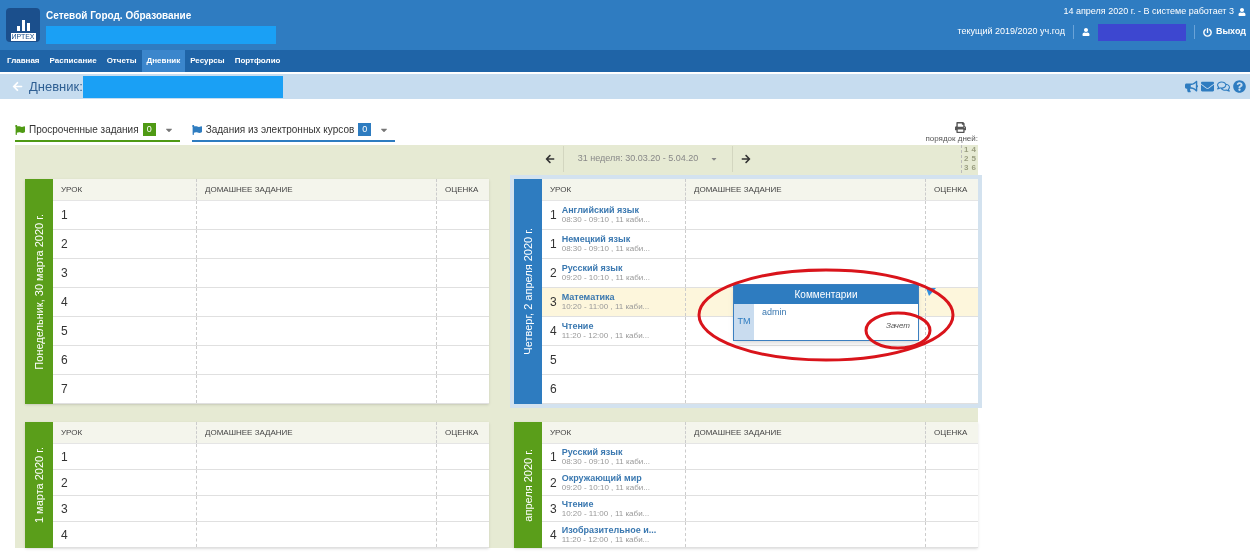  What do you see at coordinates (605, 297) in the screenshot?
I see `subject-link: Математика` at bounding box center [605, 297].